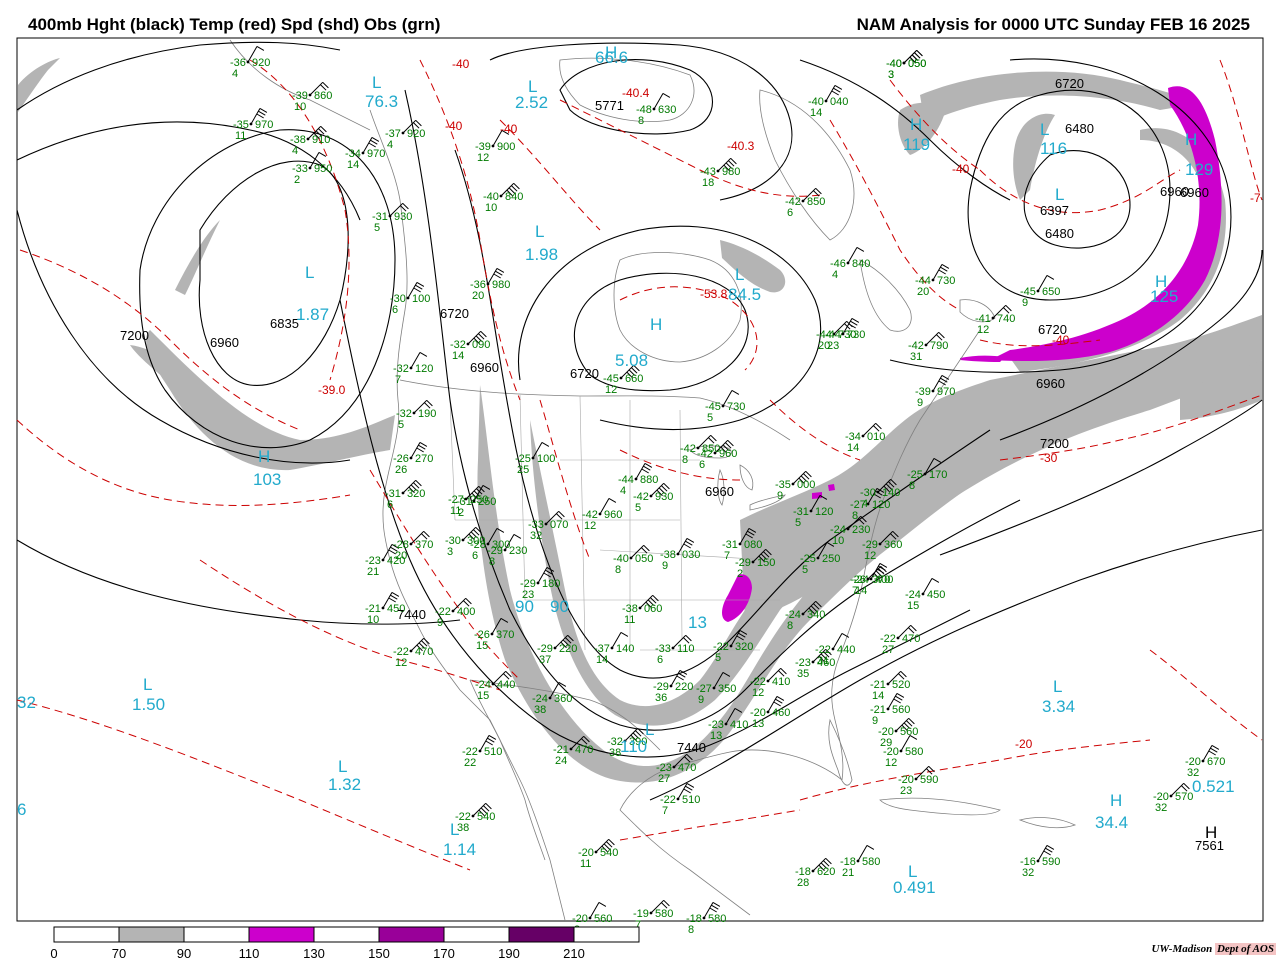 The height and width of the screenshot is (960, 1280). What do you see at coordinates (381, 101) in the screenshot?
I see `speed-label: 76.3` at bounding box center [381, 101].